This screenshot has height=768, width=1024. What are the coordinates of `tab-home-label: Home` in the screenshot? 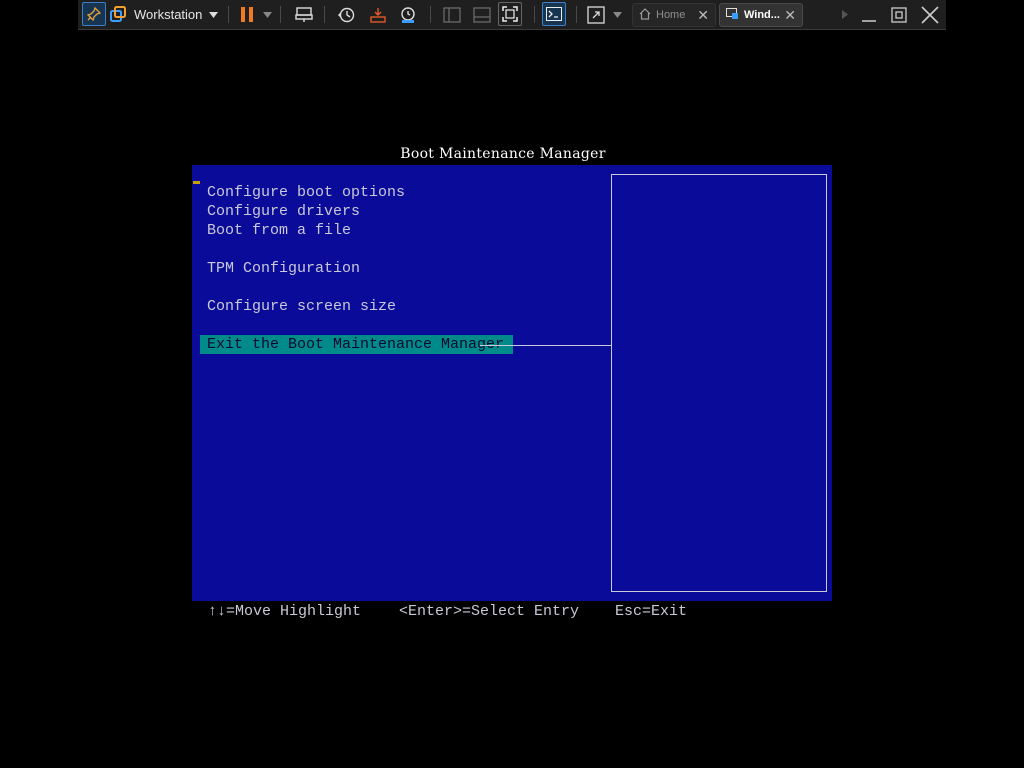 It's located at (671, 15).